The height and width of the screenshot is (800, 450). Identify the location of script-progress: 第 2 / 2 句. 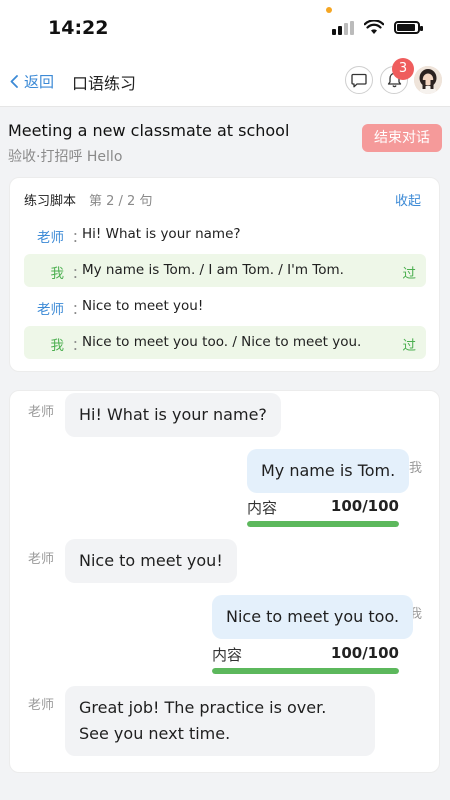
(121, 201).